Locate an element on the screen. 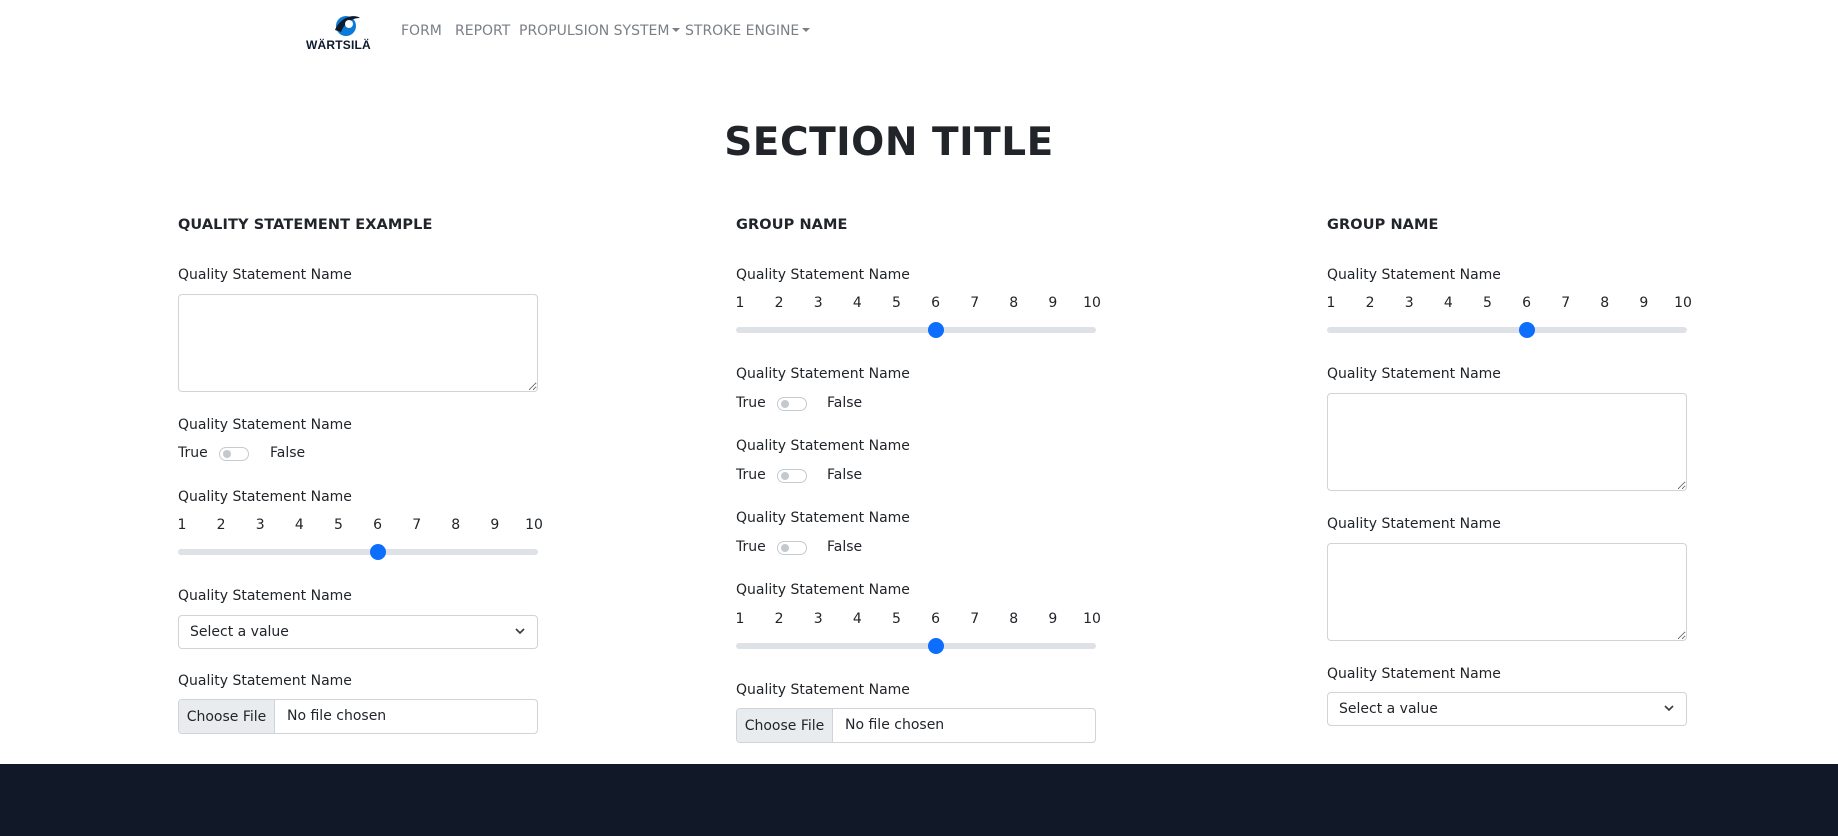 The image size is (1838, 836). nav-item-propulsion-system: PROPULSION SYSTEM is located at coordinates (600, 31).